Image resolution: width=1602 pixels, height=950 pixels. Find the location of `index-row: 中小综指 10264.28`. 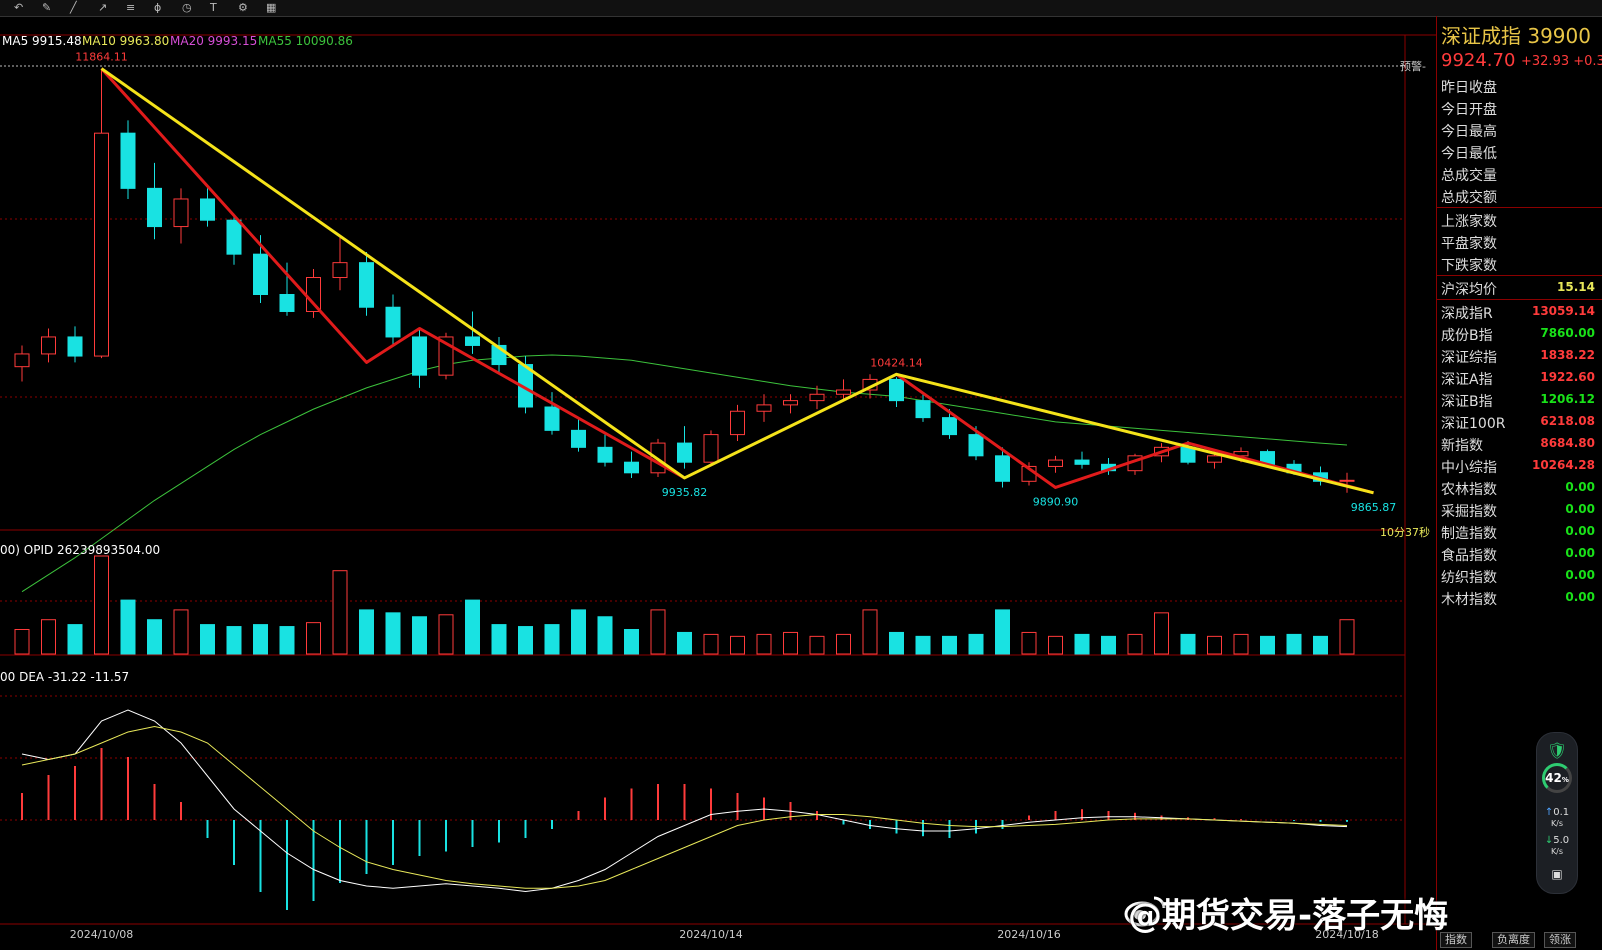

index-row: 中小综指 10264.28 is located at coordinates (1519, 465).